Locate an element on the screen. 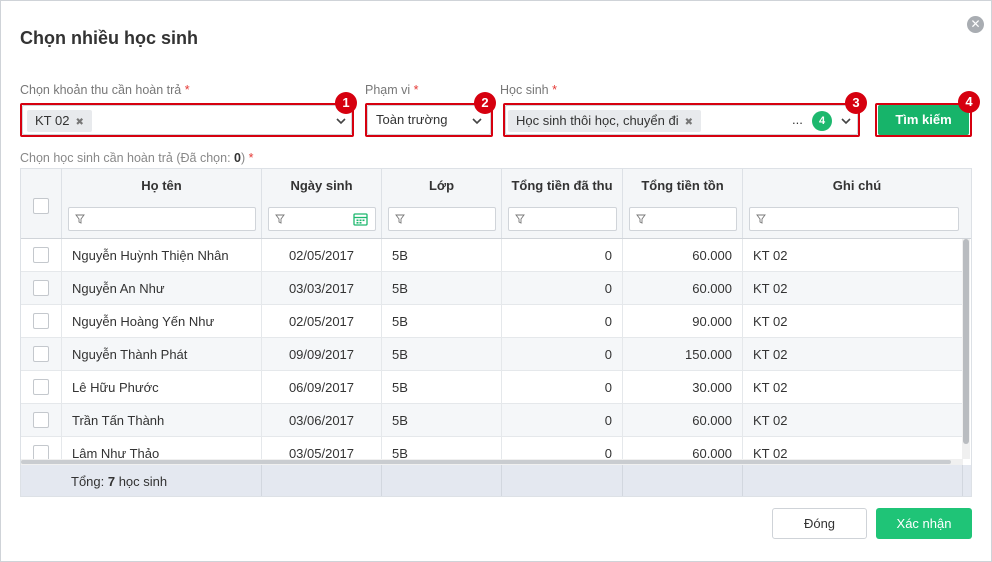  filter-input-note is located at coordinates (854, 219).